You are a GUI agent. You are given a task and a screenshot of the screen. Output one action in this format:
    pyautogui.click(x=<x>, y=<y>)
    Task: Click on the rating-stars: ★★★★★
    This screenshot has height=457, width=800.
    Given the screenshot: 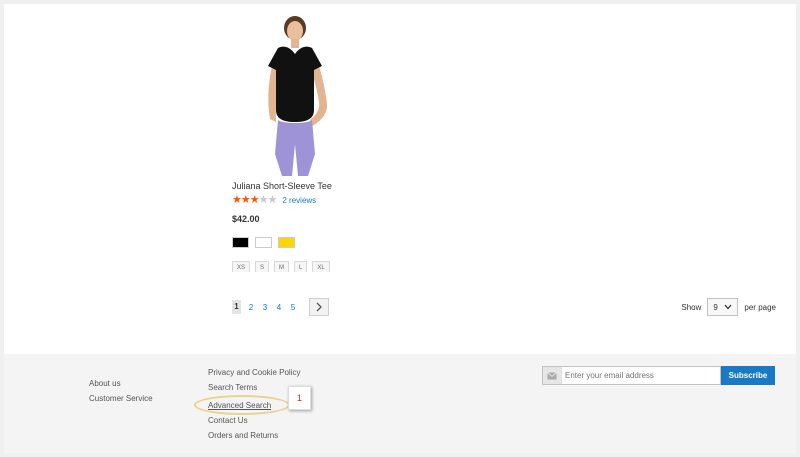 What is the action you would take?
    pyautogui.click(x=255, y=200)
    